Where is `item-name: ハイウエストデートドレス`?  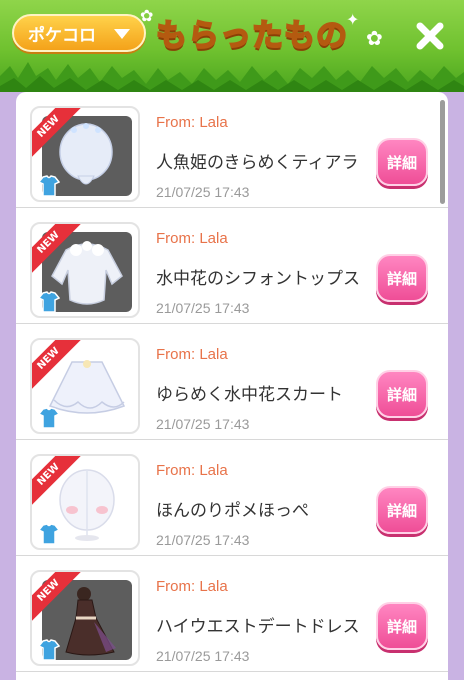 item-name: ハイウエストデートドレス is located at coordinates (258, 627).